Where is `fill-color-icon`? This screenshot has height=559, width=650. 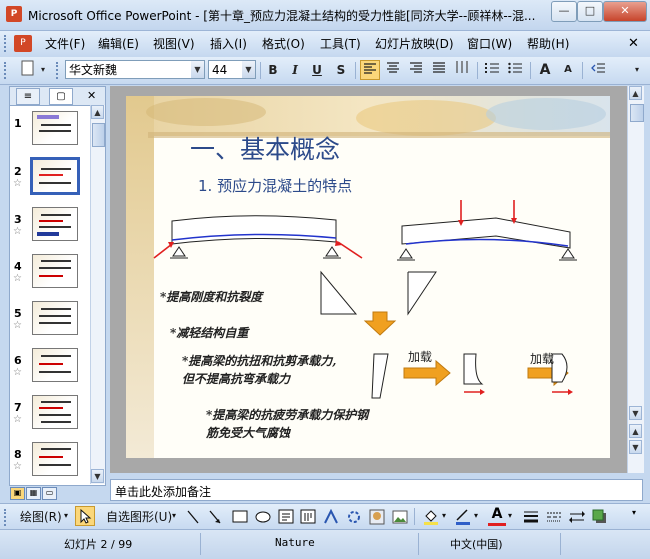
fill-color-icon is located at coordinates (431, 517).